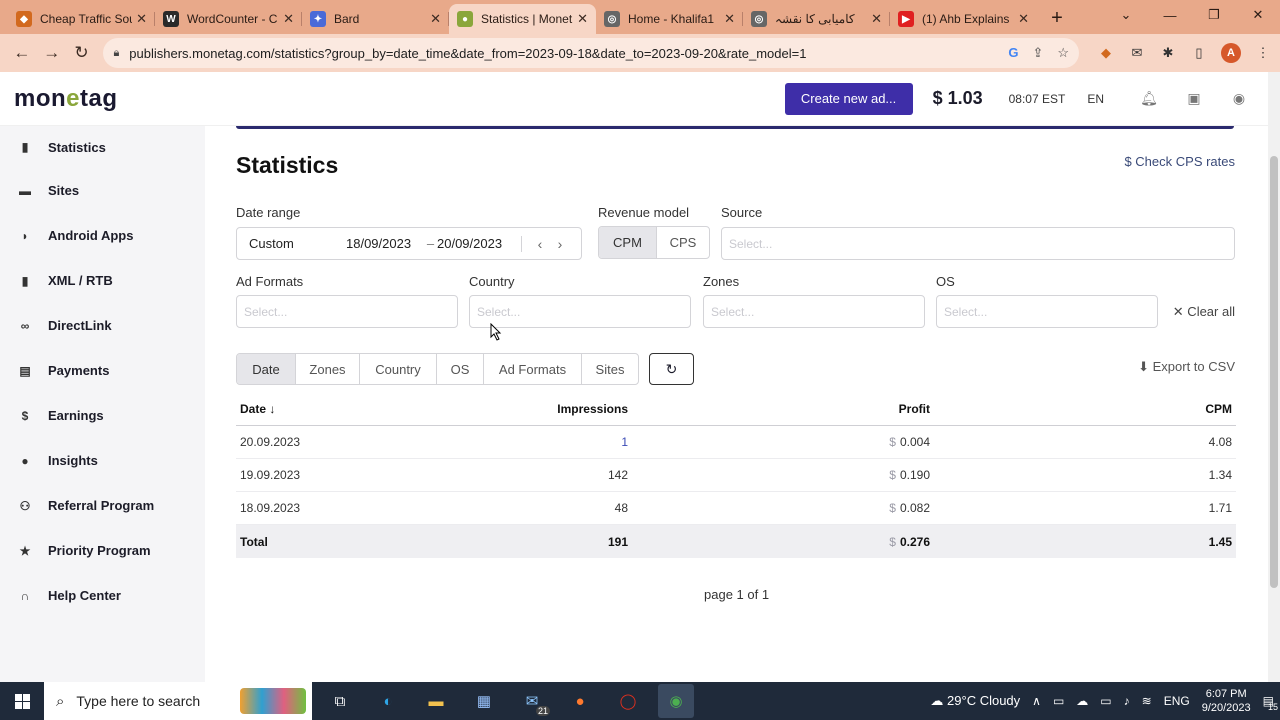  I want to click on volume-icon: ♪, so click(1127, 701).